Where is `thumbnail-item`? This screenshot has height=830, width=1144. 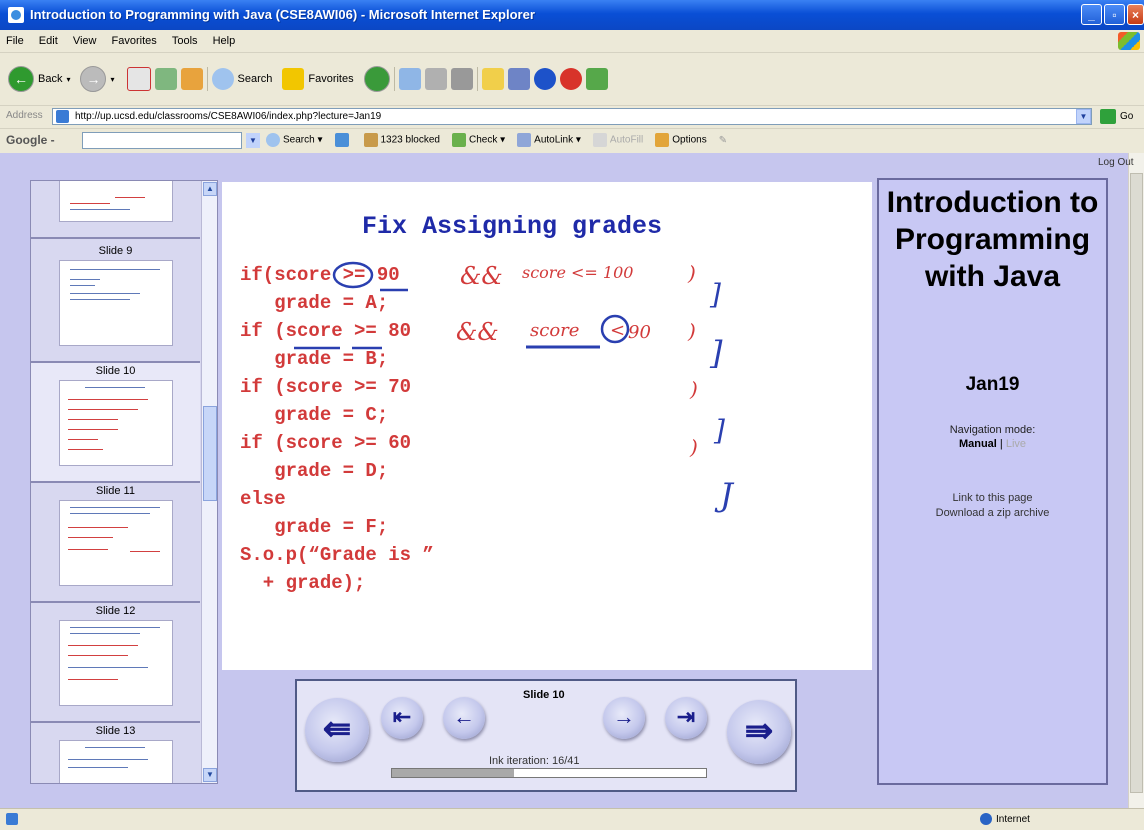 thumbnail-item is located at coordinates (115, 210).